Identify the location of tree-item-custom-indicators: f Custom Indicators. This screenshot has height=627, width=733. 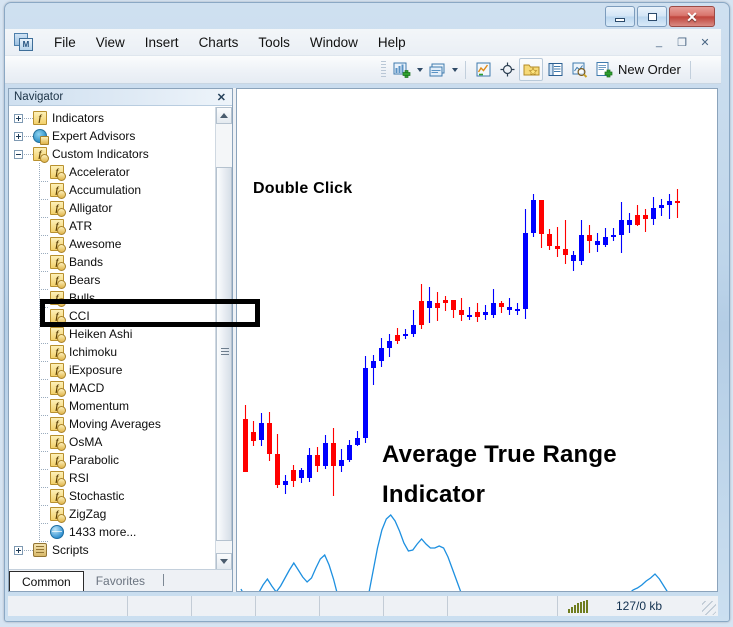
(120, 154).